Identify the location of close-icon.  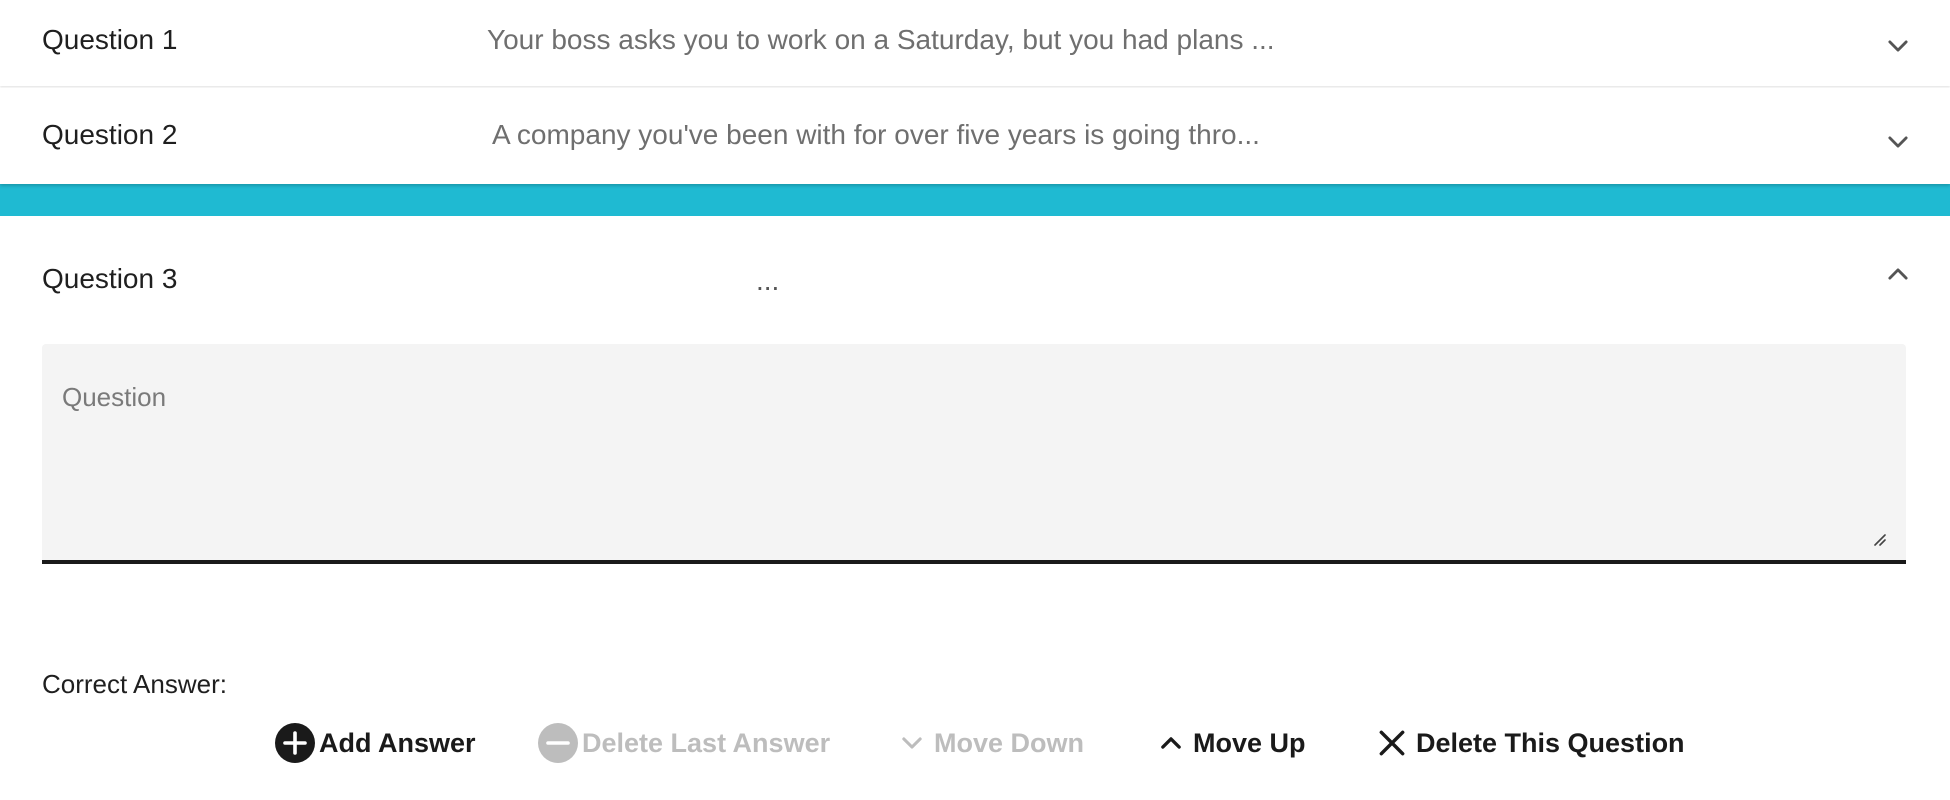
(1392, 743).